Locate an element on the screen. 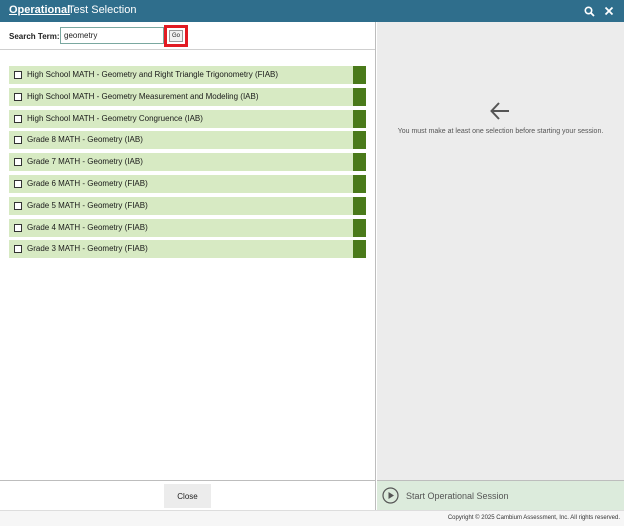 This screenshot has height=526, width=624. test-label: Grade 3 MATH - Geometry (FIAB) is located at coordinates (87, 249).